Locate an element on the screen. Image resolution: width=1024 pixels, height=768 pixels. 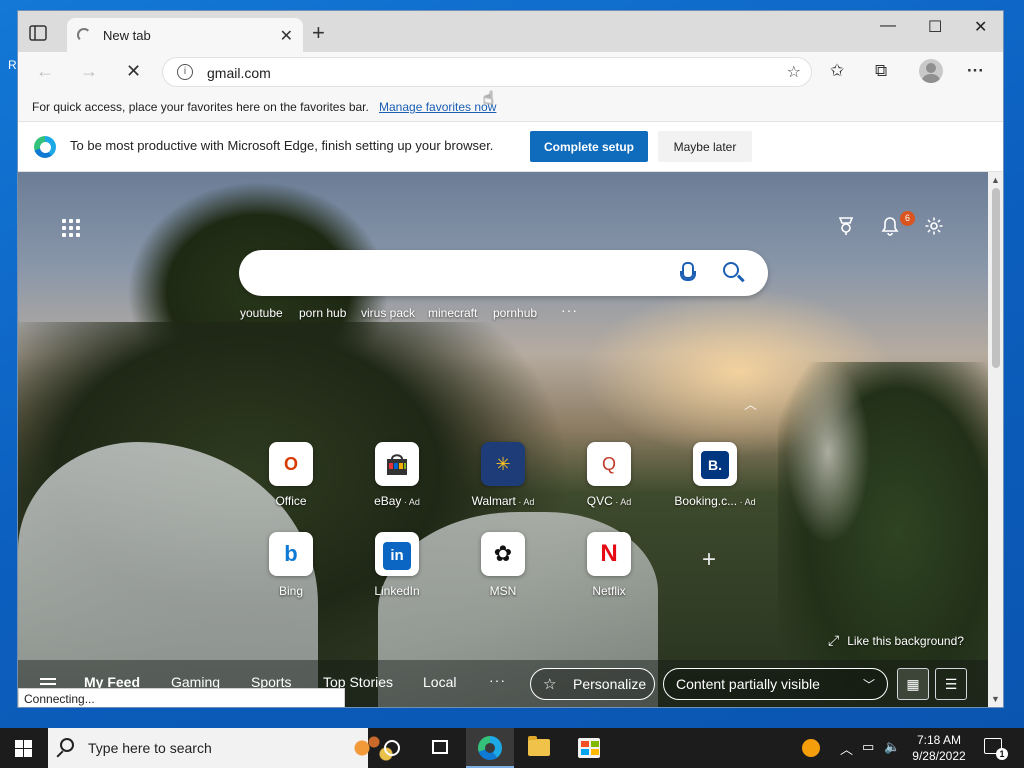
tab-new-tab: New tab ✕ is located at coordinates (185, 35).